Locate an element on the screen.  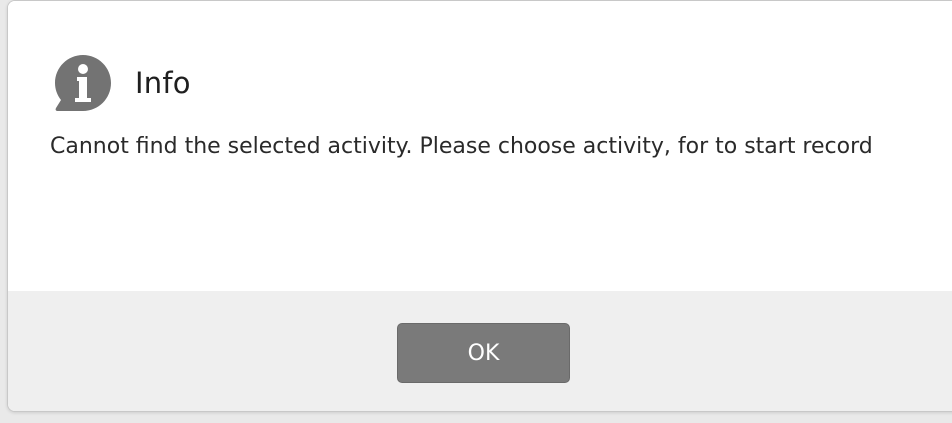
info-icon is located at coordinates (83, 83).